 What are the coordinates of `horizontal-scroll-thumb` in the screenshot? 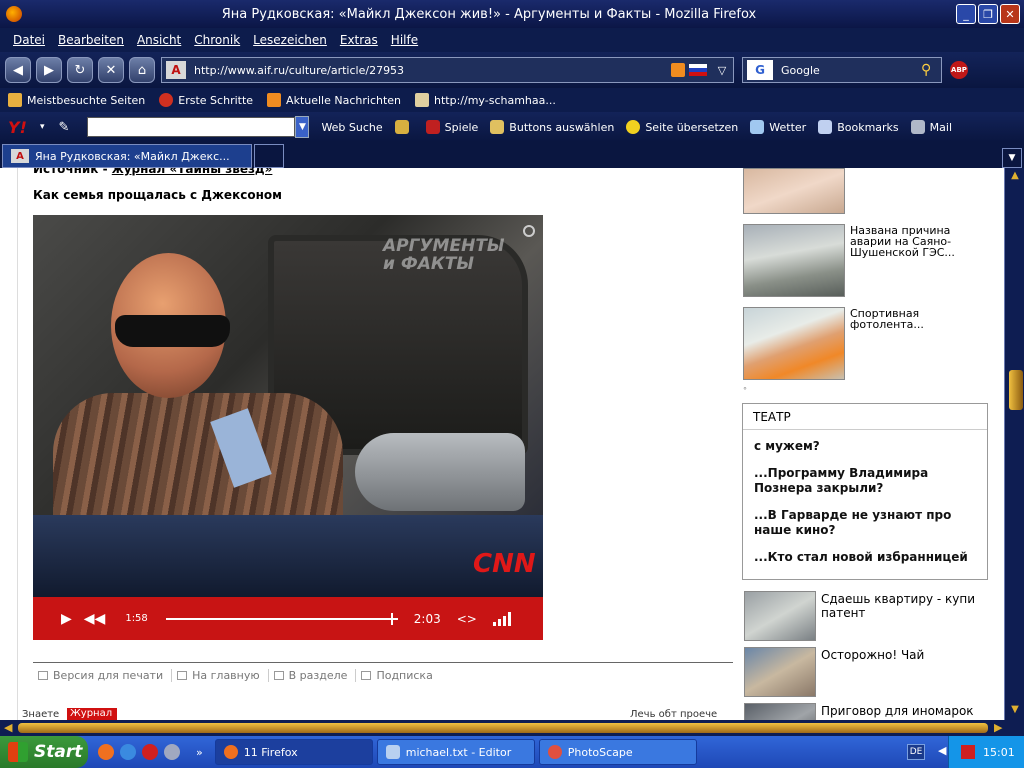 It's located at (503, 728).